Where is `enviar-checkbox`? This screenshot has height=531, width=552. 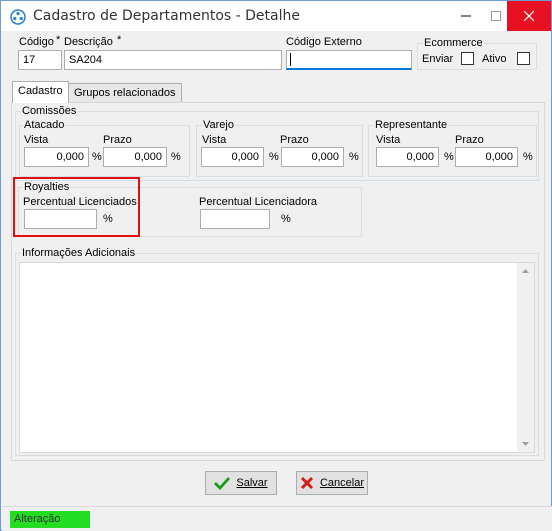
enviar-checkbox is located at coordinates (467, 58).